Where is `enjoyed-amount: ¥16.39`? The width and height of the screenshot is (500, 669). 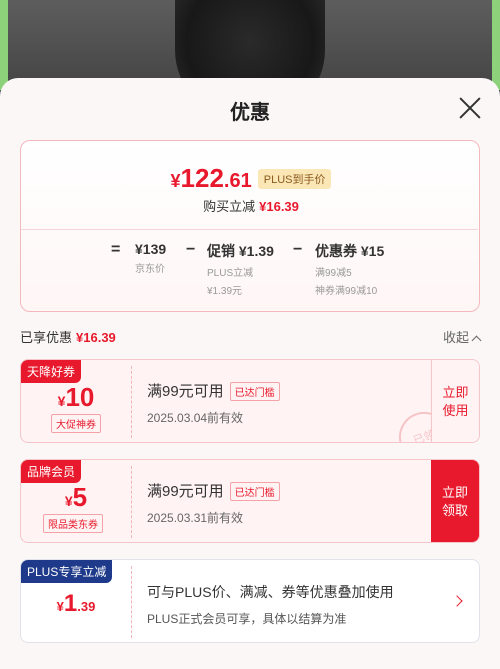
enjoyed-amount: ¥16.39 is located at coordinates (96, 337).